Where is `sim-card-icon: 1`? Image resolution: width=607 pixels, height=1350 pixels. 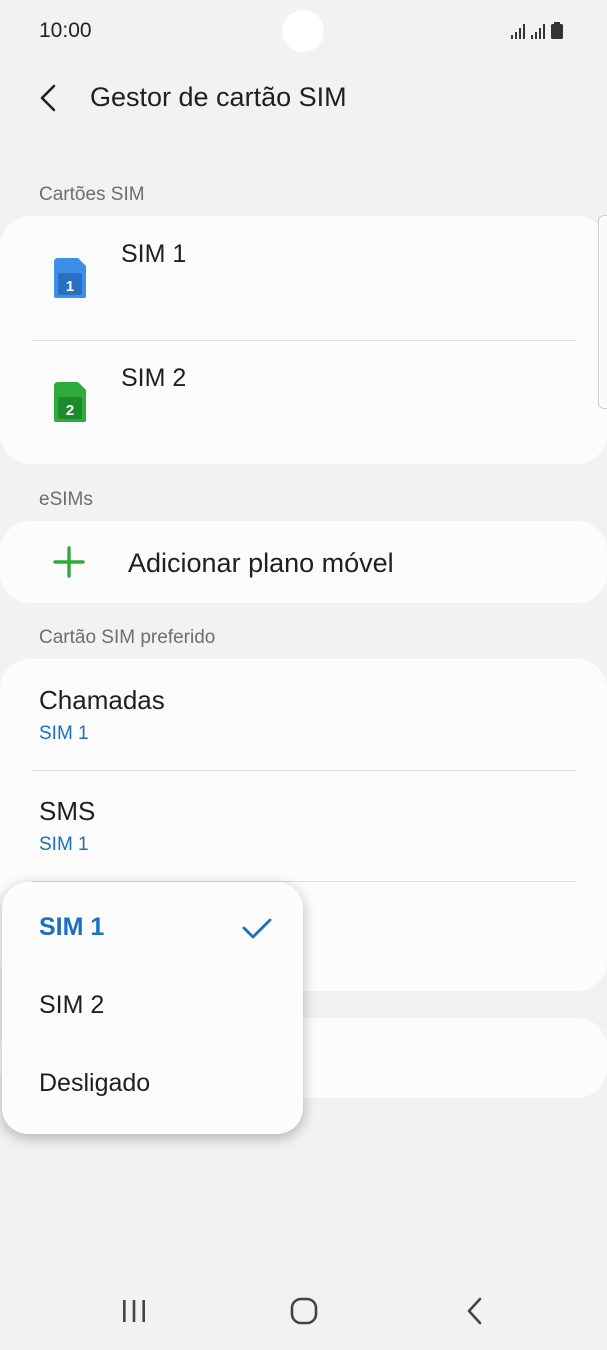
sim-card-icon: 1 is located at coordinates (70, 278).